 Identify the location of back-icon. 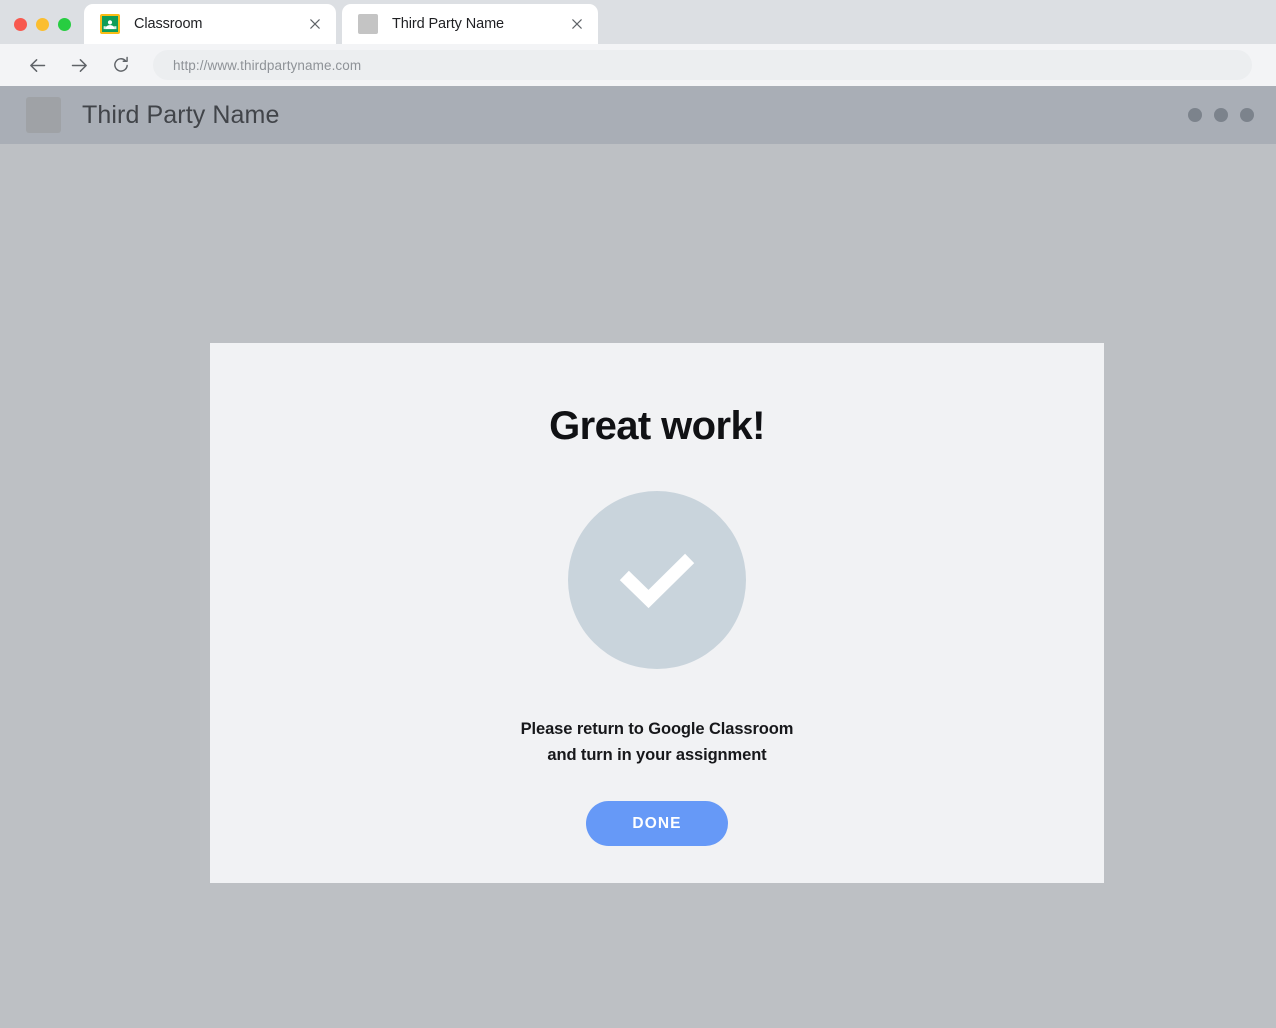
(37, 65).